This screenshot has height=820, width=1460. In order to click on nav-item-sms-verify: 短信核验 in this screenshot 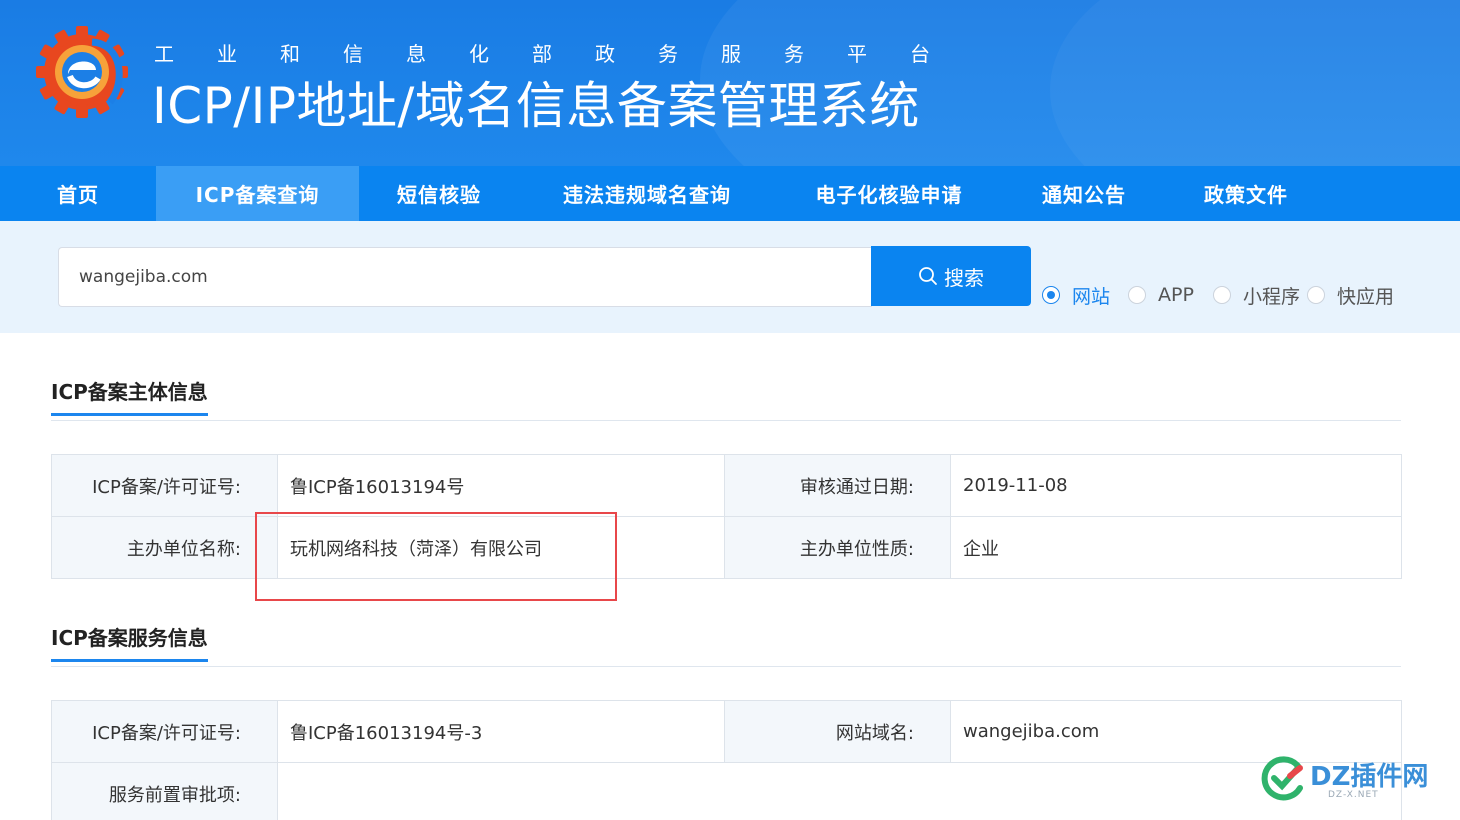, I will do `click(439, 193)`.